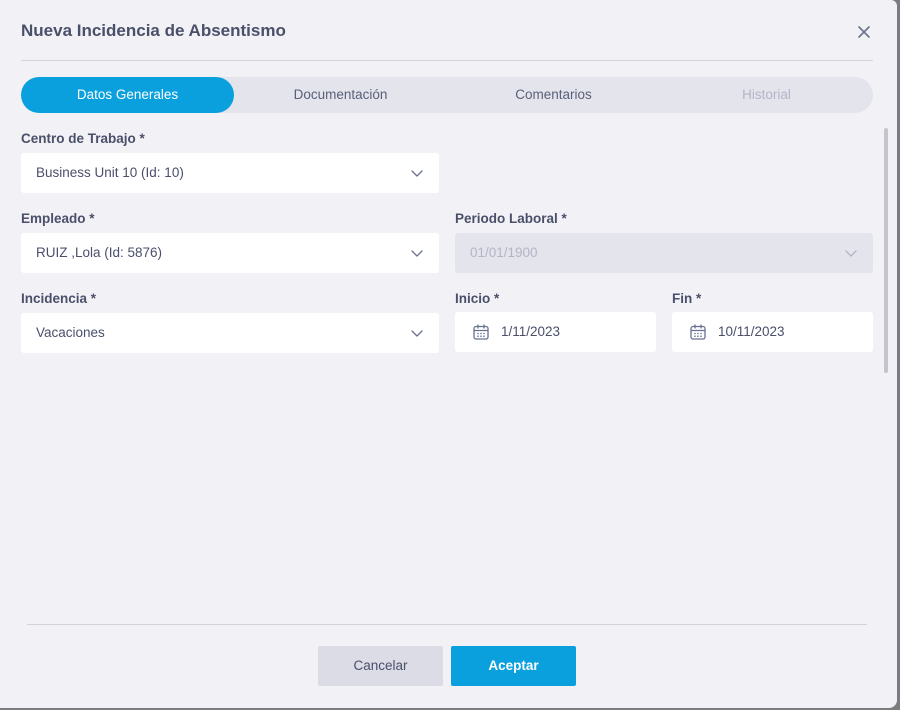  I want to click on incidencia-value: Vacaciones, so click(70, 332).